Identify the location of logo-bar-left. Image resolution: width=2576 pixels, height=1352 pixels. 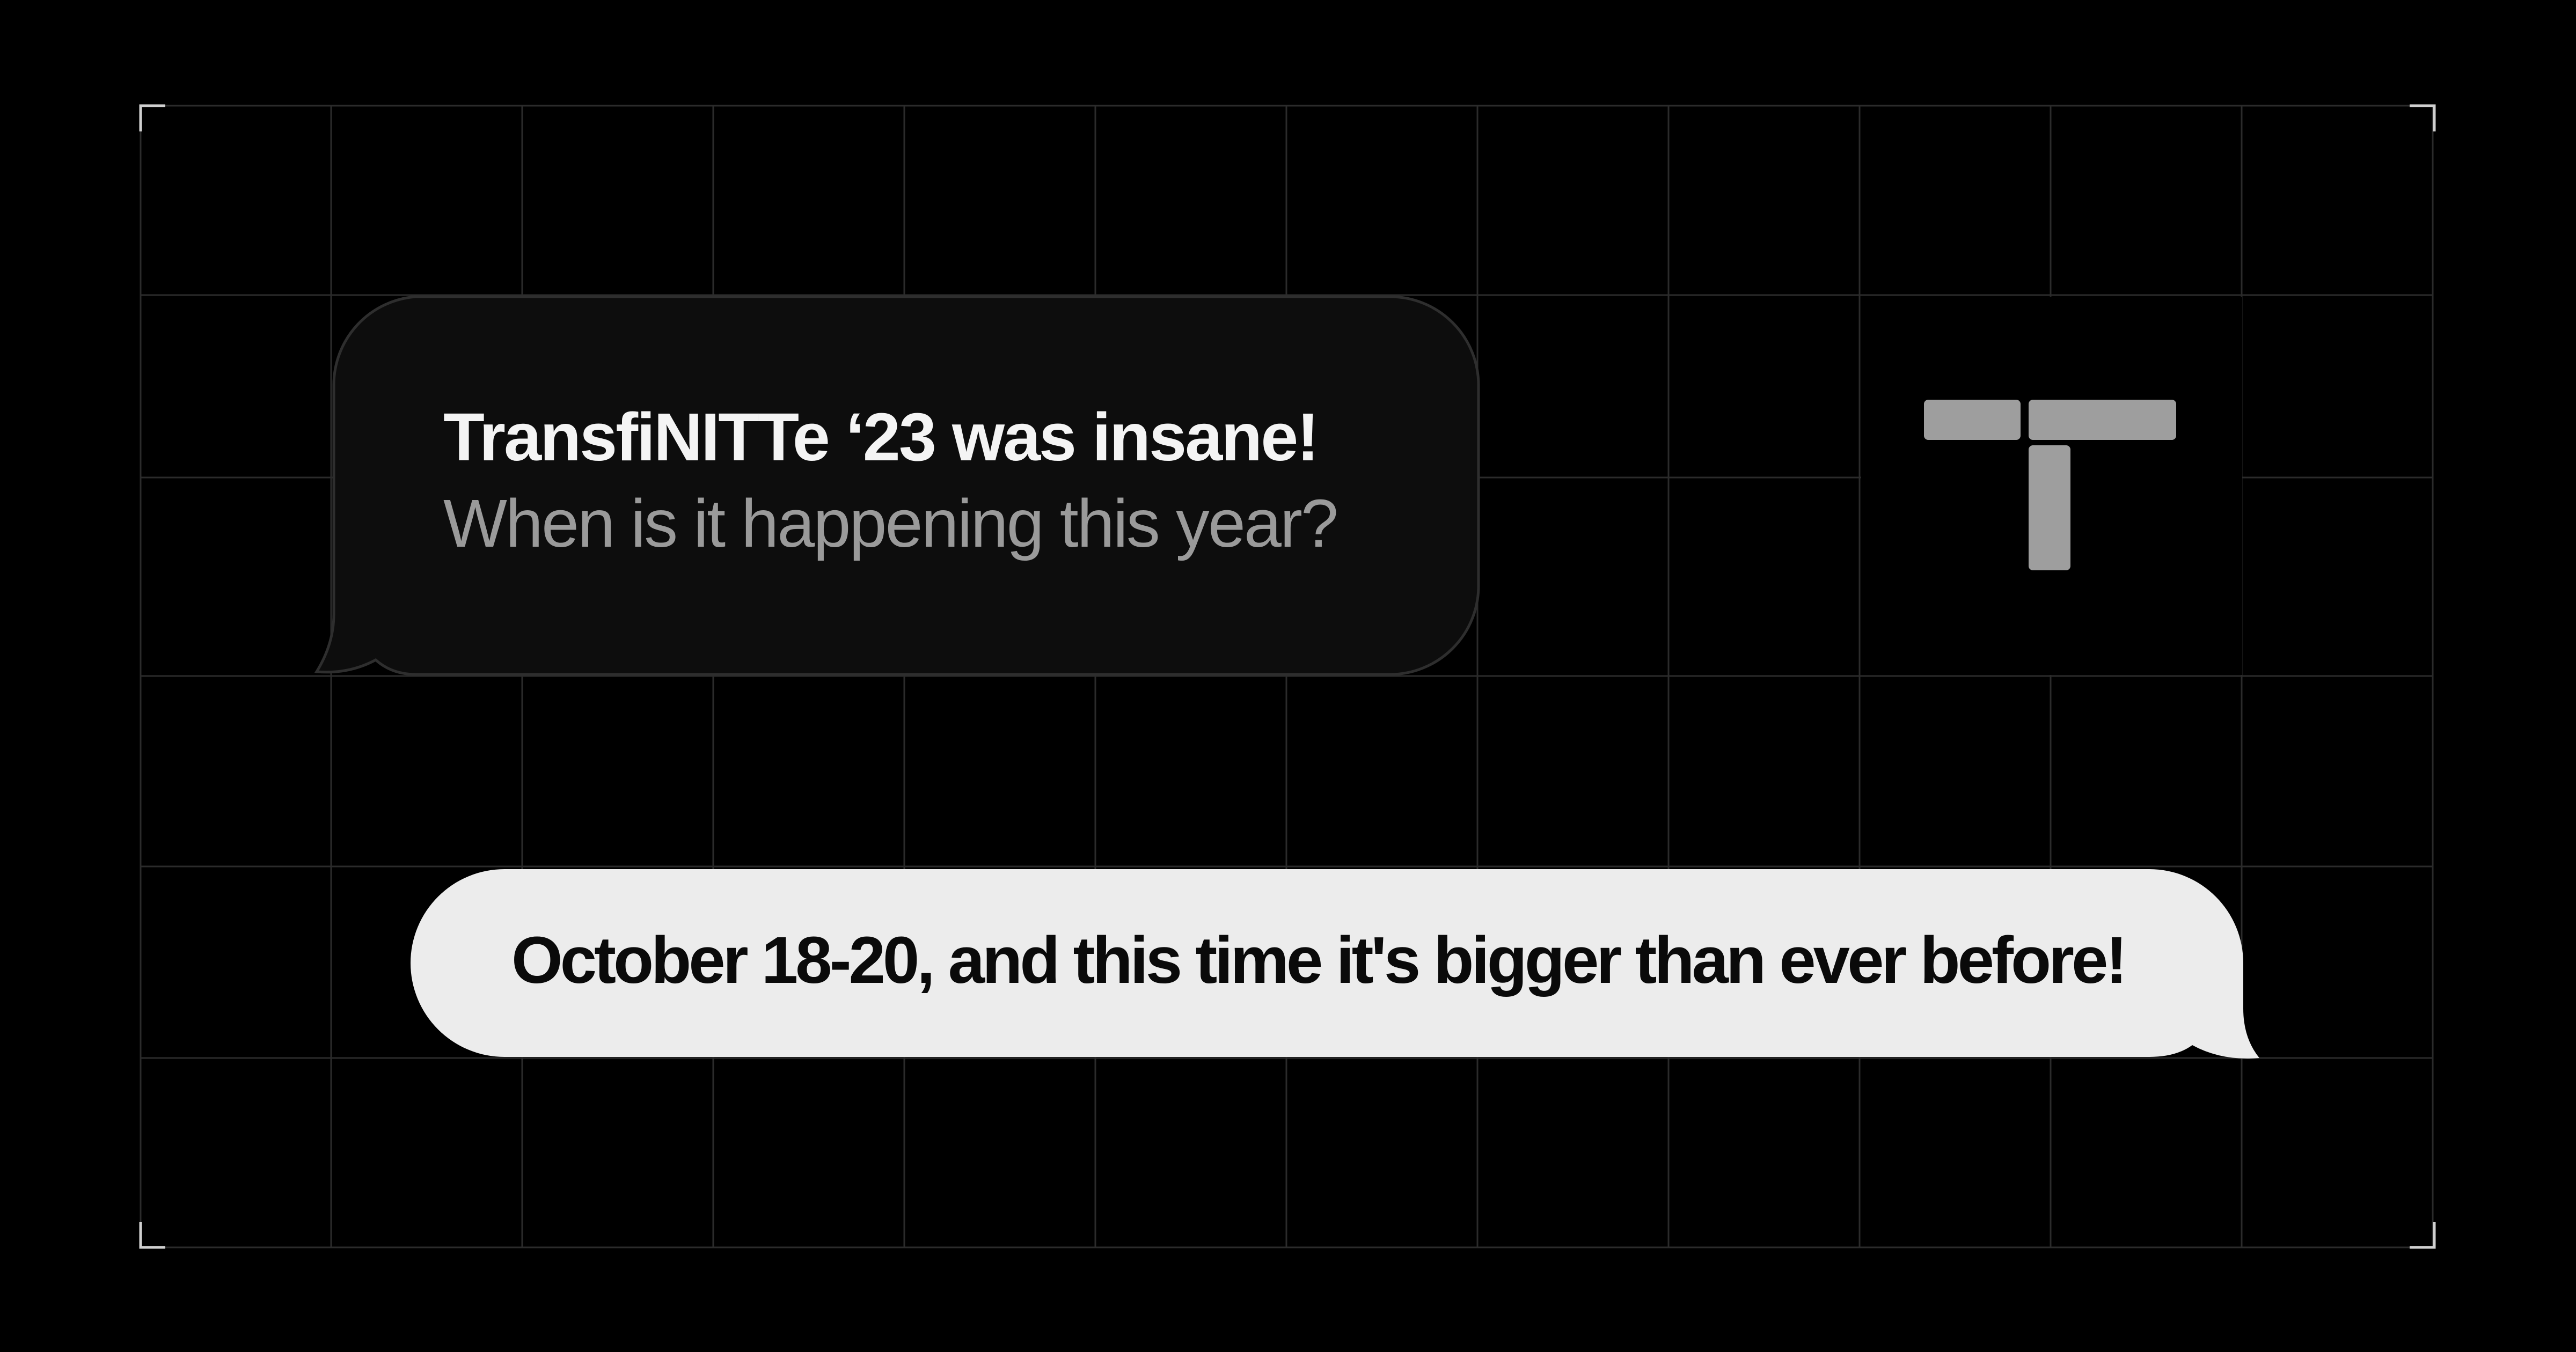
(1972, 420).